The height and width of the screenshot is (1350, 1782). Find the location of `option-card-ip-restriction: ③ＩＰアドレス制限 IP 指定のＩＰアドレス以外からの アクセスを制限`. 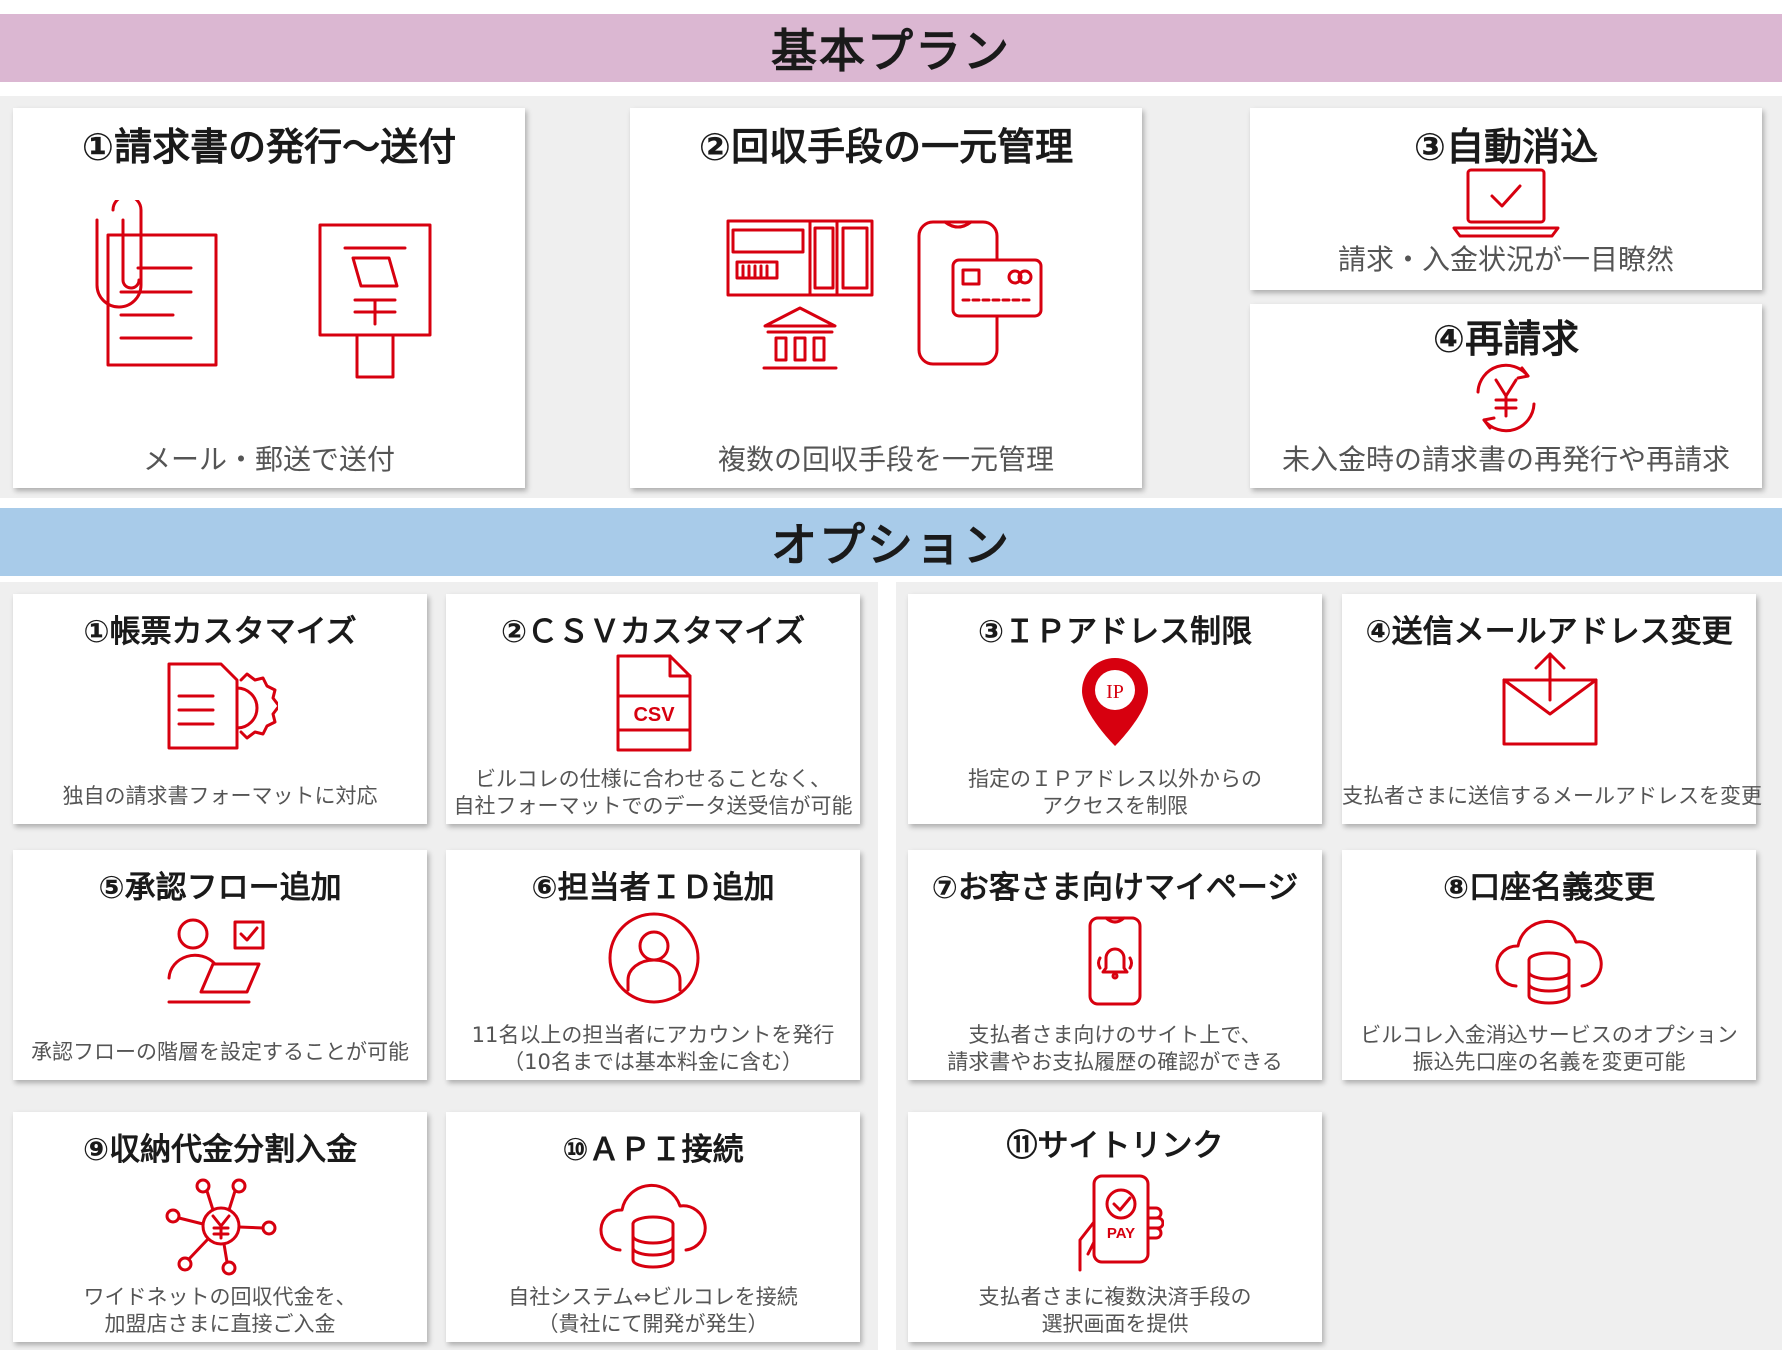

option-card-ip-restriction: ③ＩＰアドレス制限 IP 指定のＩＰアドレス以外からの アクセスを制限 is located at coordinates (1115, 709).